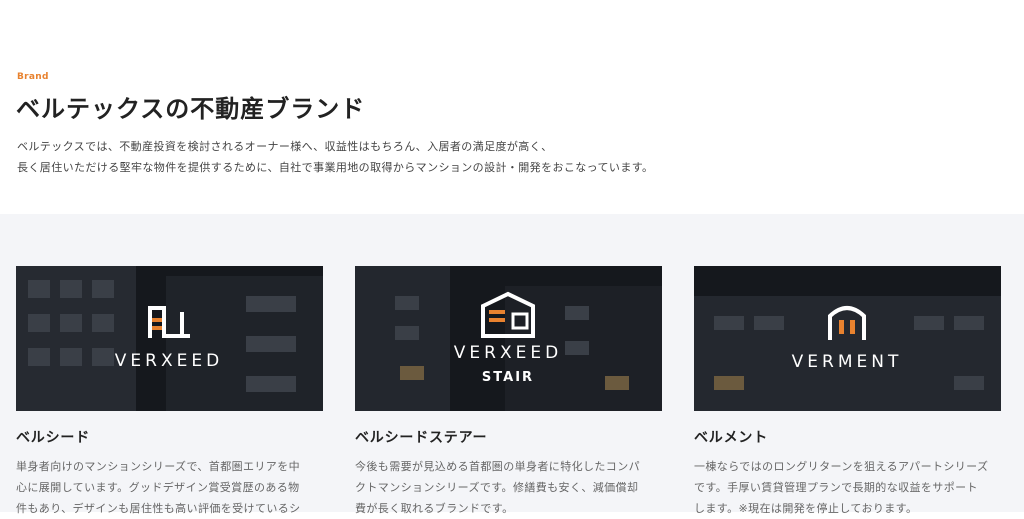 This screenshot has height=519, width=1024. Describe the element at coordinates (497, 487) in the screenshot. I see `brand-description-line: クトマンションシリーズです。修繕費も安く、減価償却` at that location.